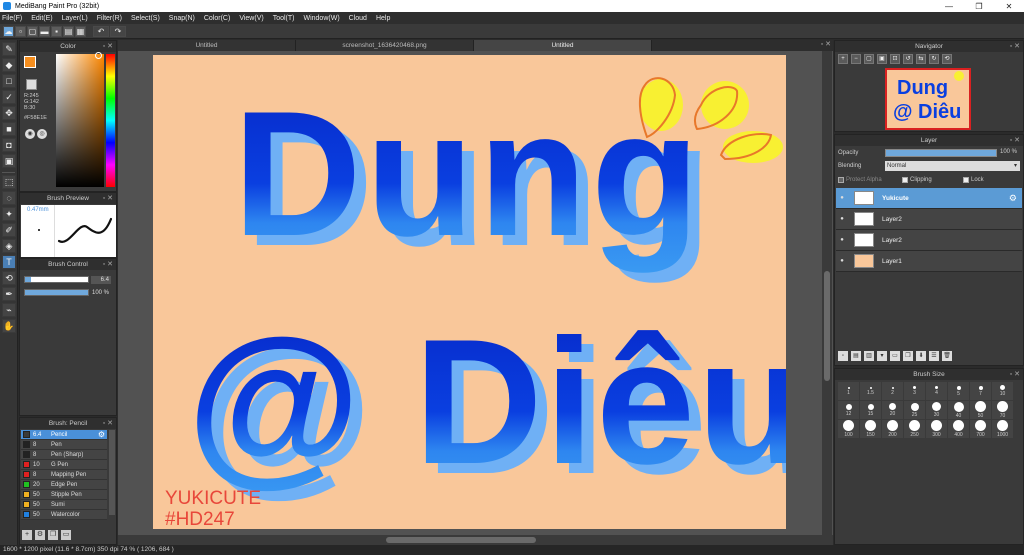 The image size is (1024, 555). What do you see at coordinates (1002, 391) in the screenshot?
I see `brush-size-option: 10` at bounding box center [1002, 391].